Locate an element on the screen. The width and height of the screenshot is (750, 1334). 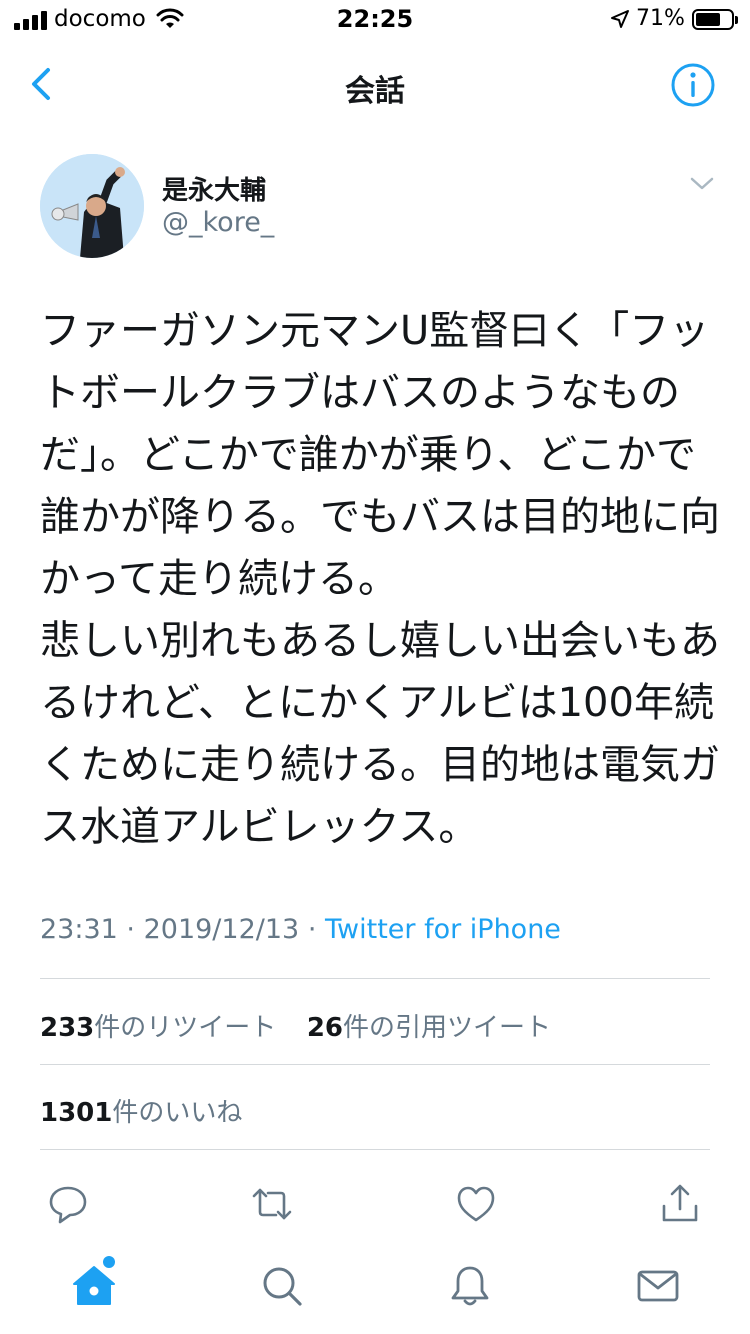
likes-count: 1301 is located at coordinates (76, 1113).